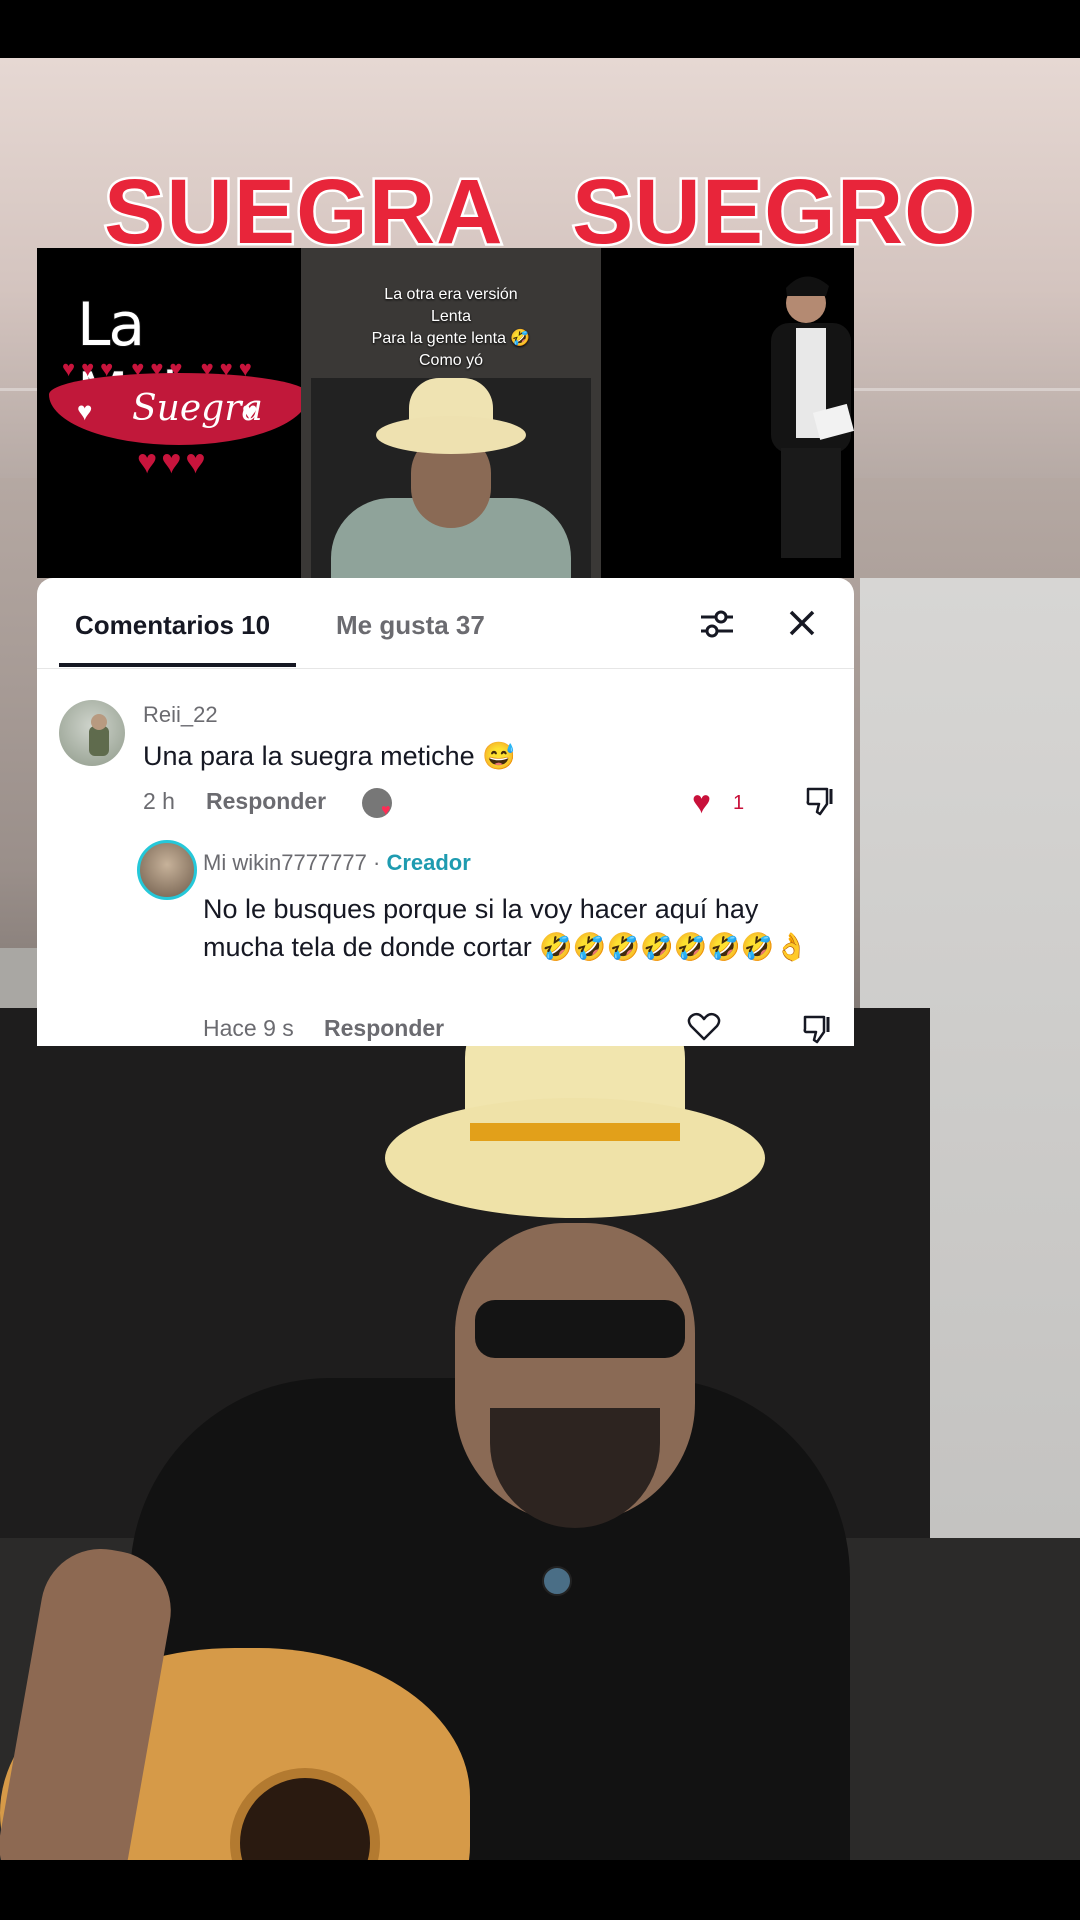 This screenshot has height=1920, width=1080. I want to click on caption-line: Para la gente lenta 🤣, so click(451, 338).